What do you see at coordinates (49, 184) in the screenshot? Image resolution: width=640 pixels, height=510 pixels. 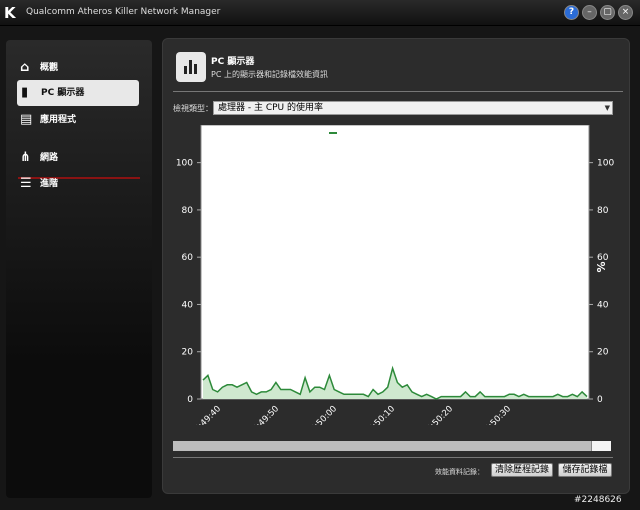 I see `sidebar-item-label: 進階` at bounding box center [49, 184].